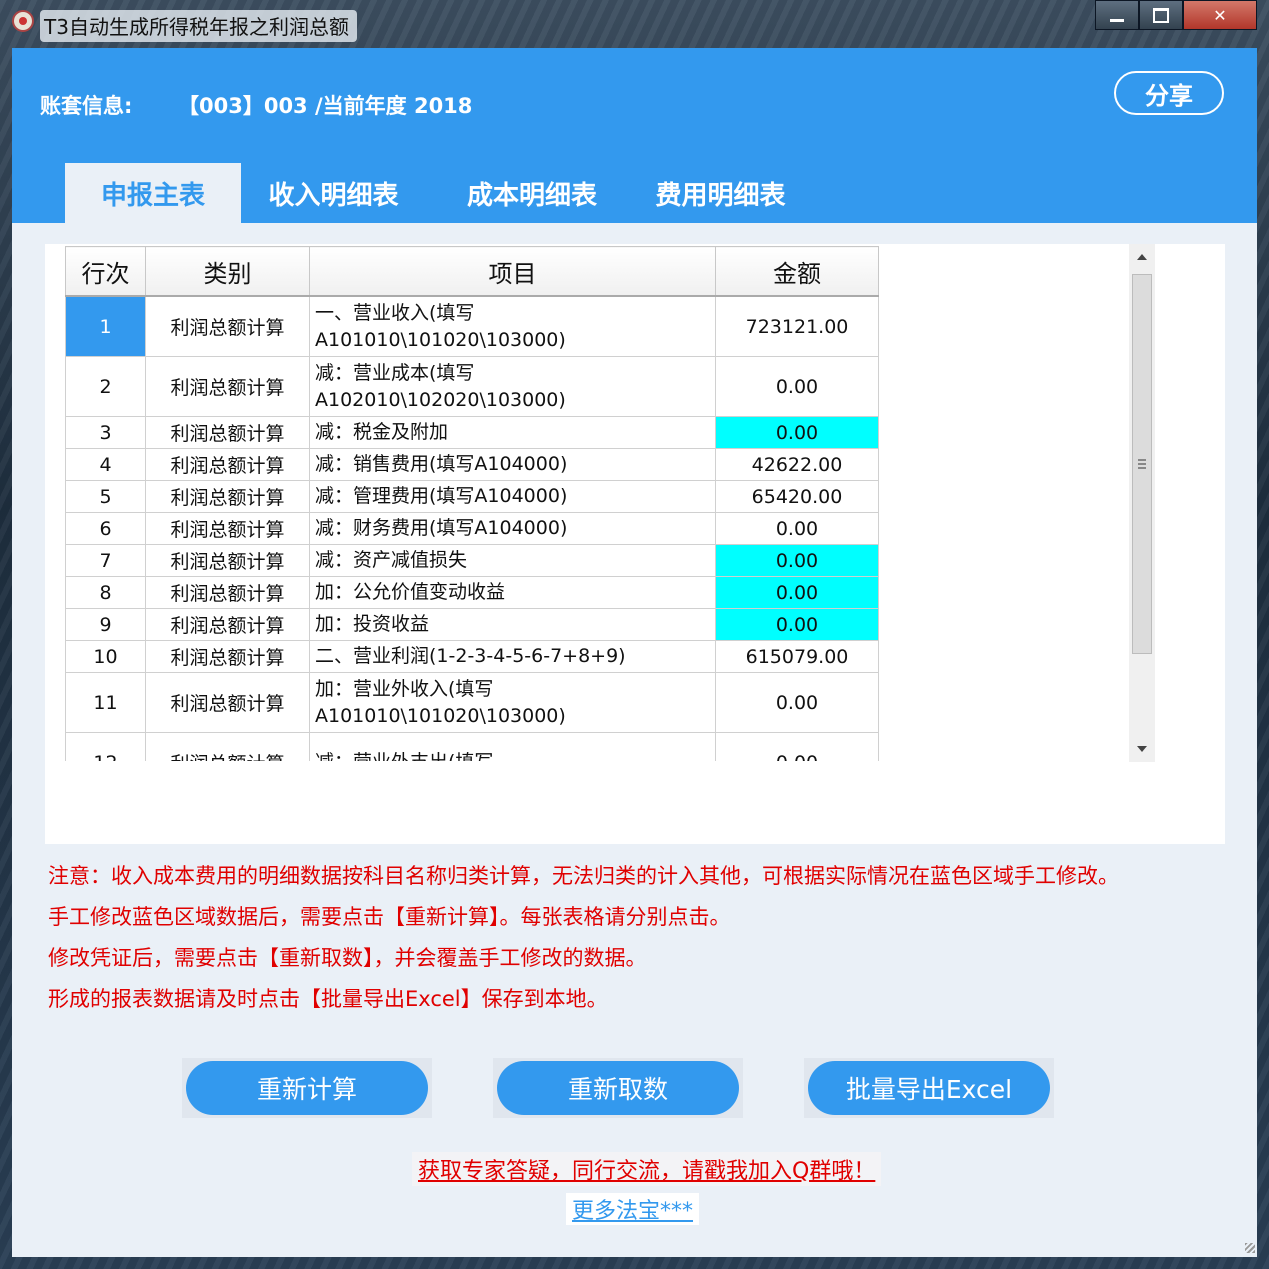 Image resolution: width=1269 pixels, height=1269 pixels. What do you see at coordinates (395, 372) in the screenshot?
I see `item-line: 减：营业成本(填写` at bounding box center [395, 372].